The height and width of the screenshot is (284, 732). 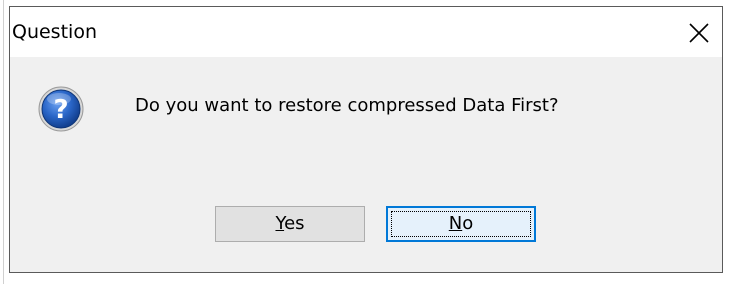 I want to click on close-button, so click(x=699, y=32).